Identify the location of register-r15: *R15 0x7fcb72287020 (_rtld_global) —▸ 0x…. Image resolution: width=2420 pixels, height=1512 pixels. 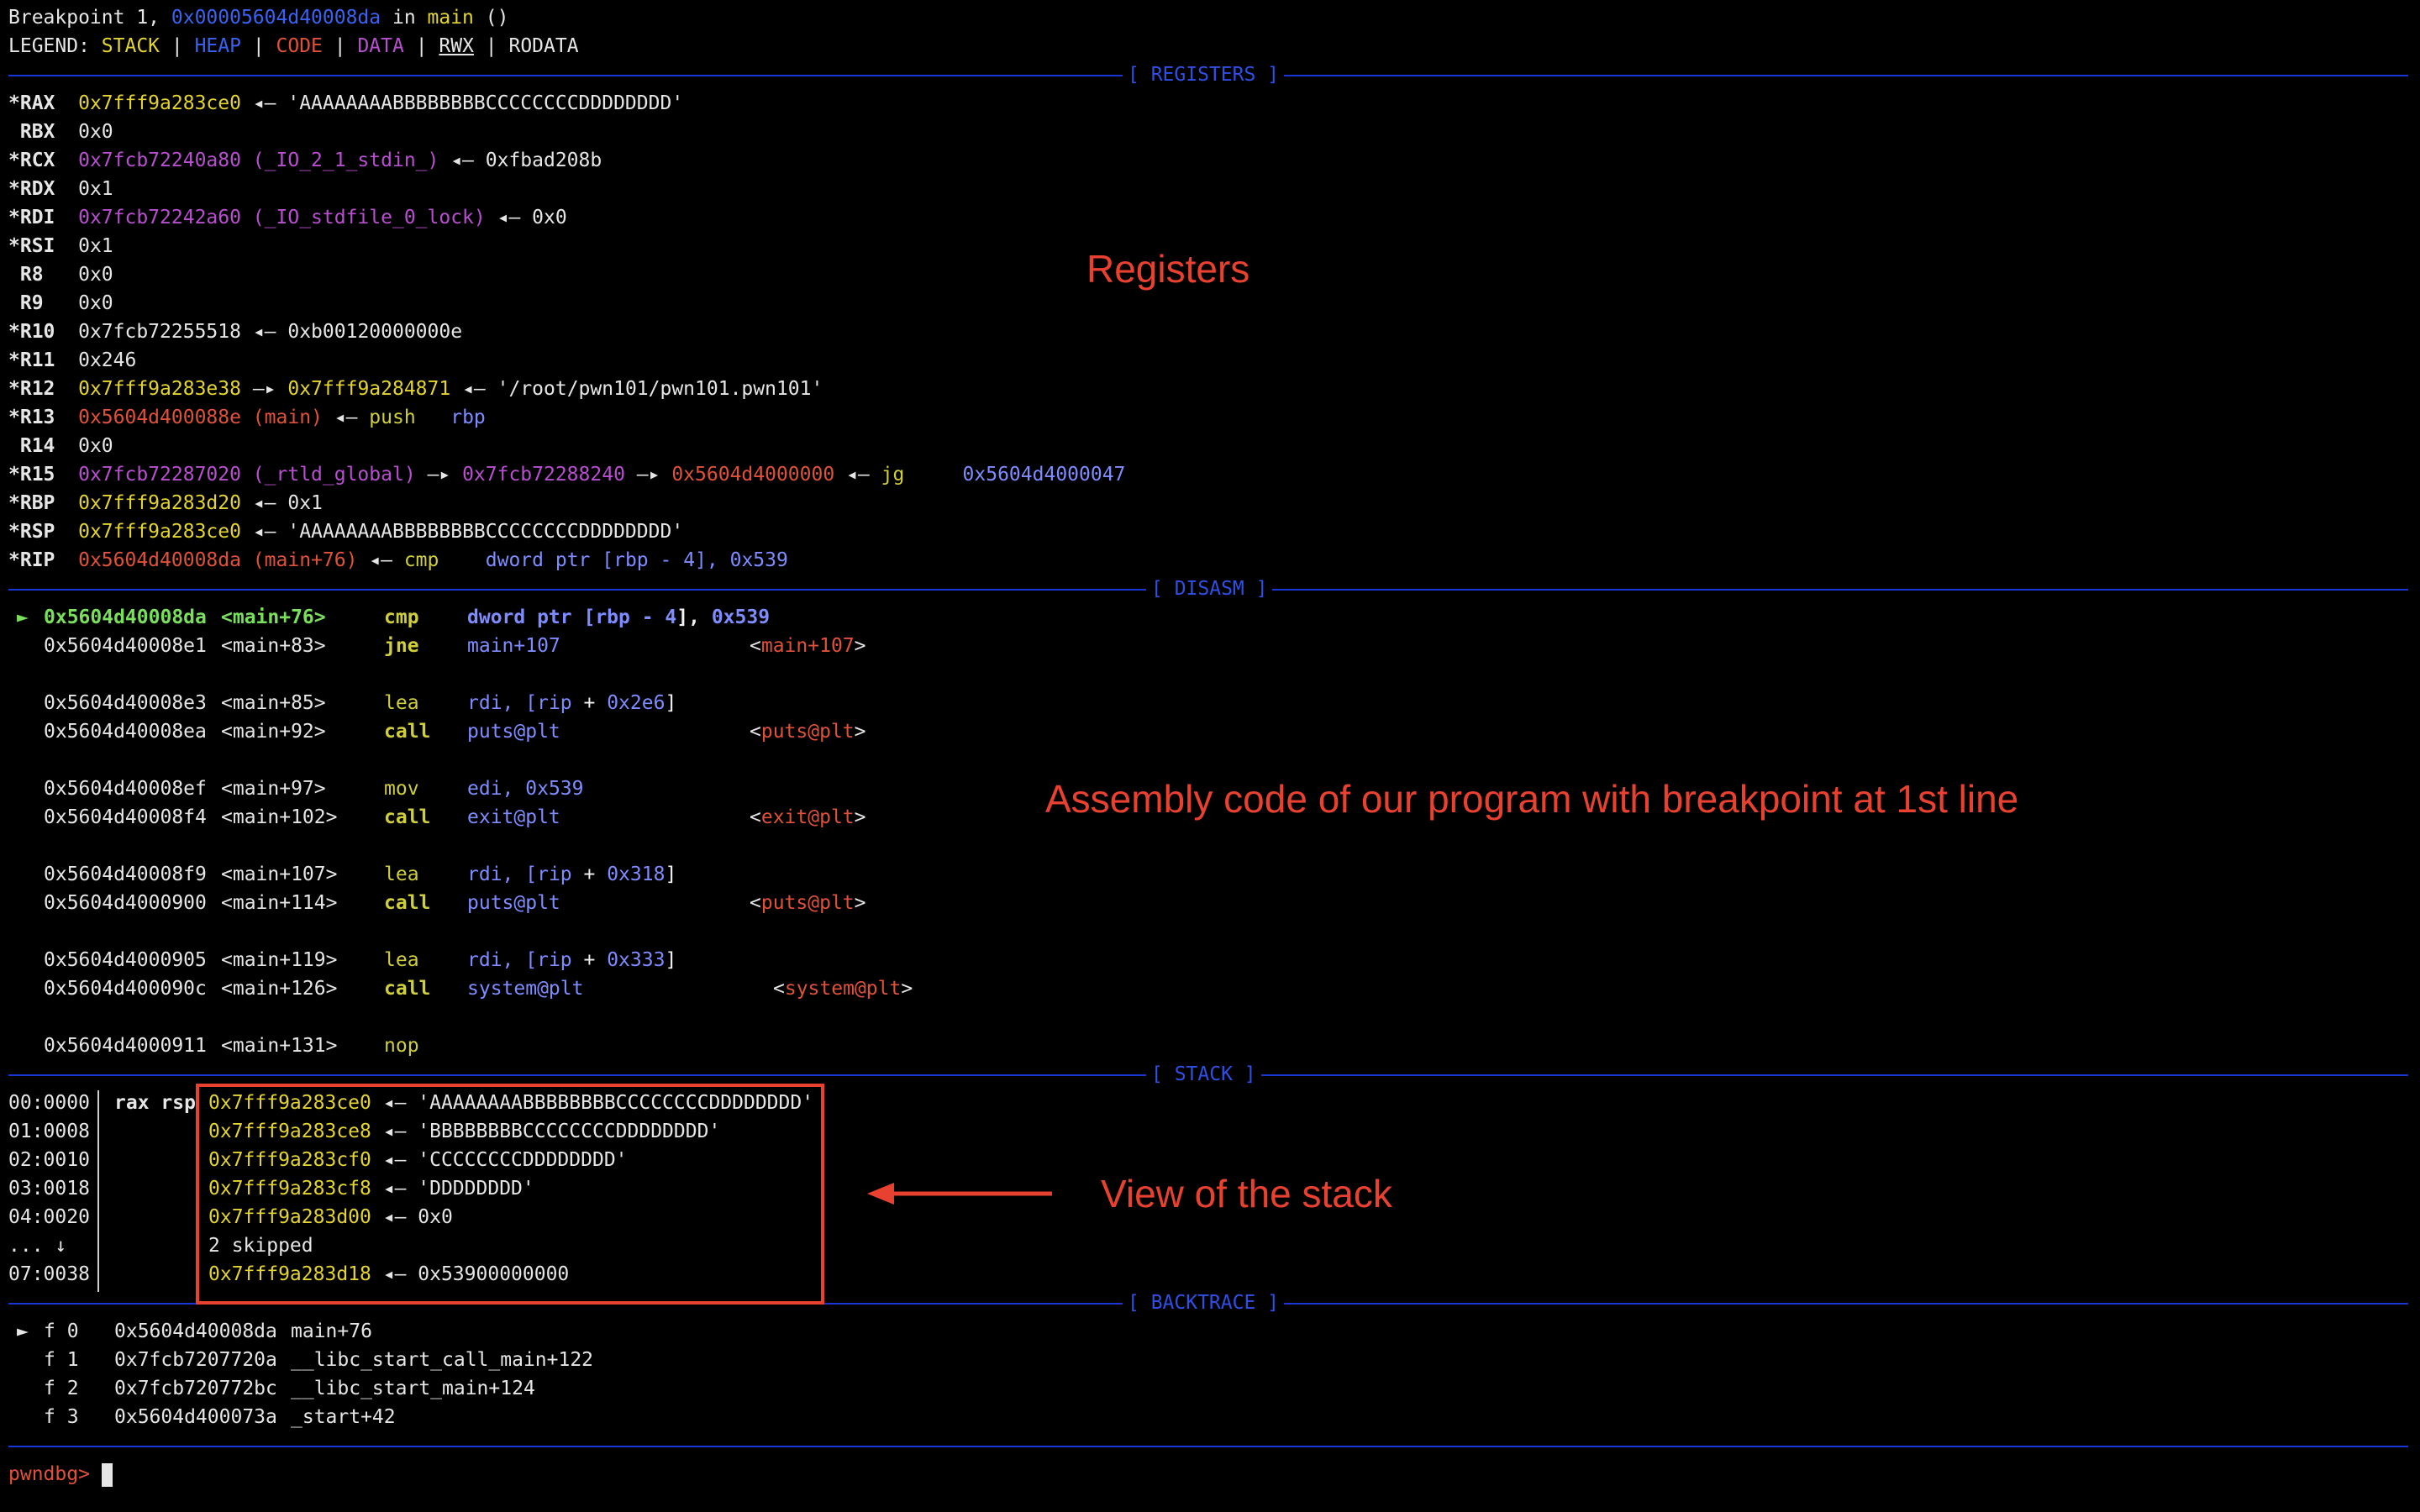
(567, 474).